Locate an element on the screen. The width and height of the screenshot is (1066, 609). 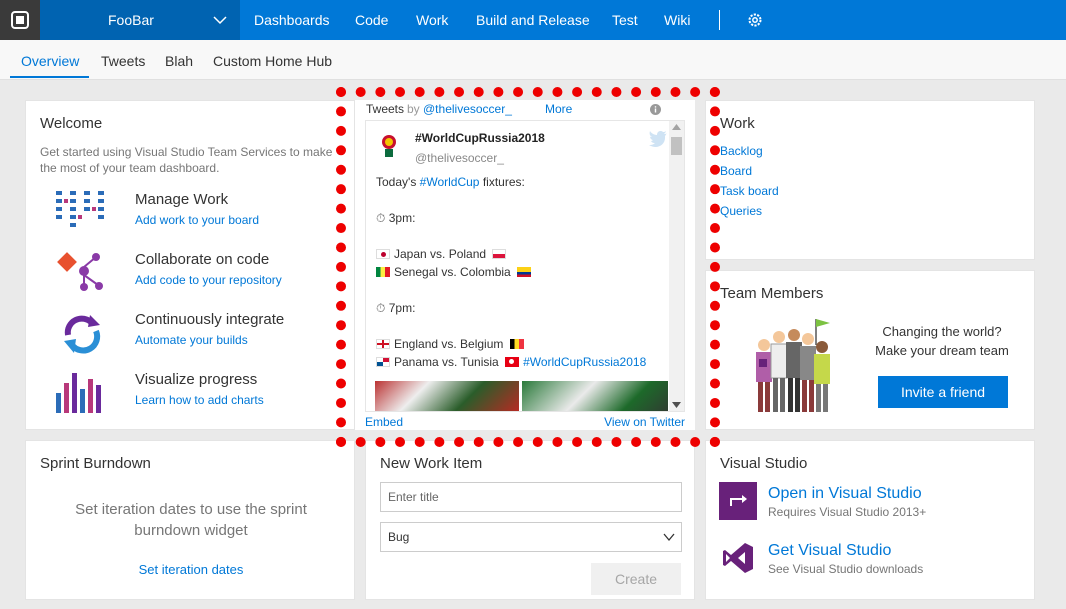
bar-chart-icon is located at coordinates (78, 393).